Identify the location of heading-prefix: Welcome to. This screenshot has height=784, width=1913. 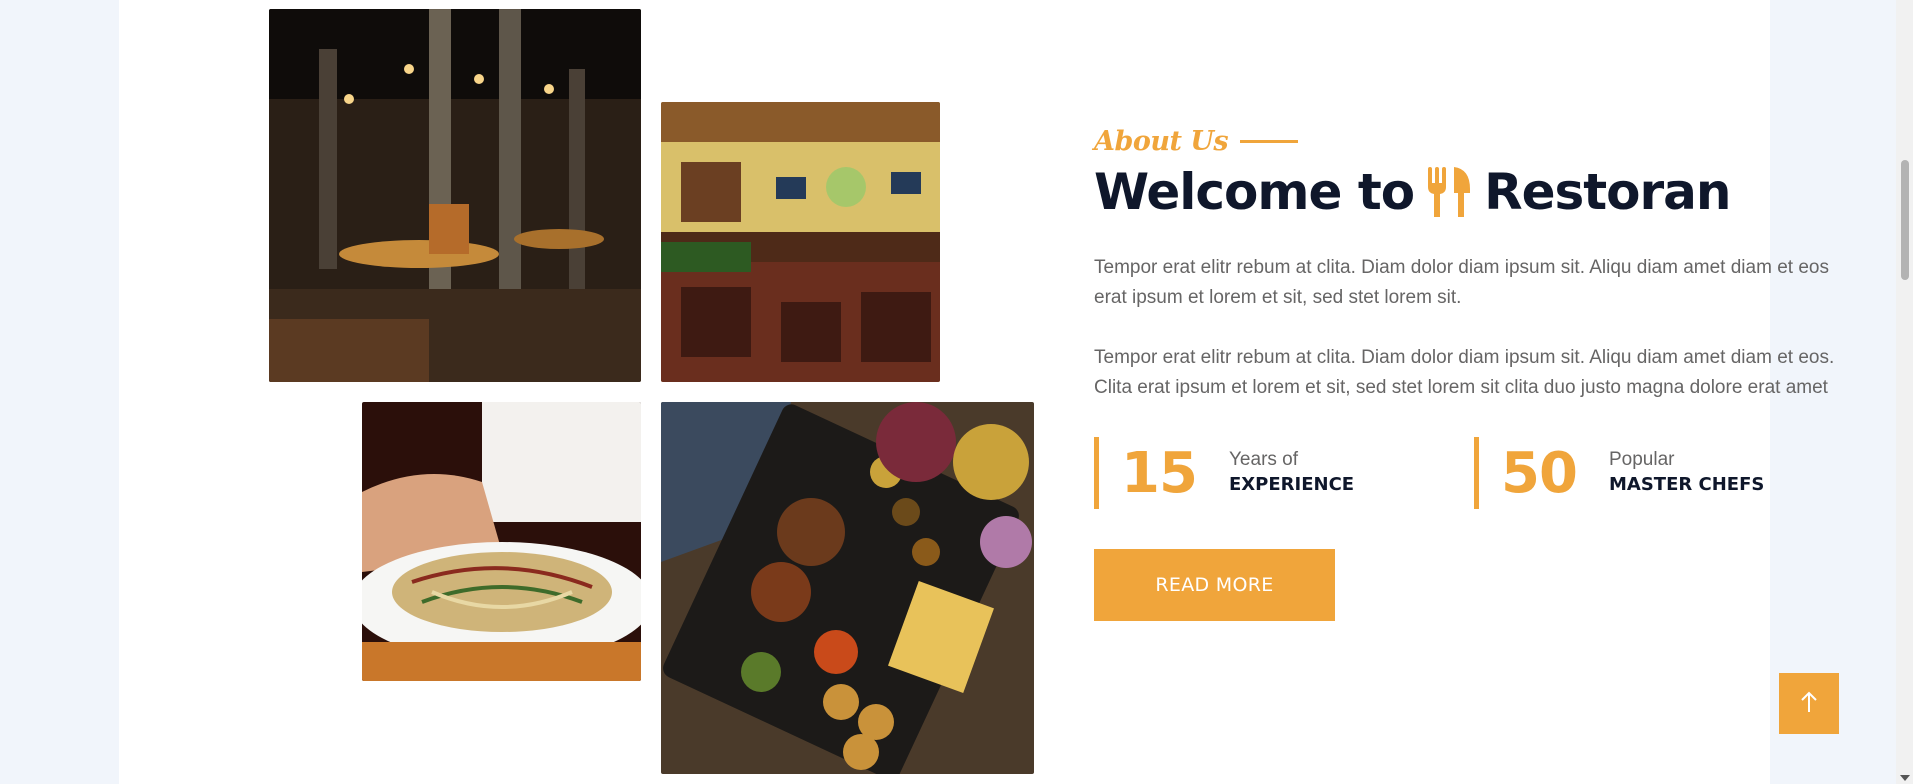
(1254, 192).